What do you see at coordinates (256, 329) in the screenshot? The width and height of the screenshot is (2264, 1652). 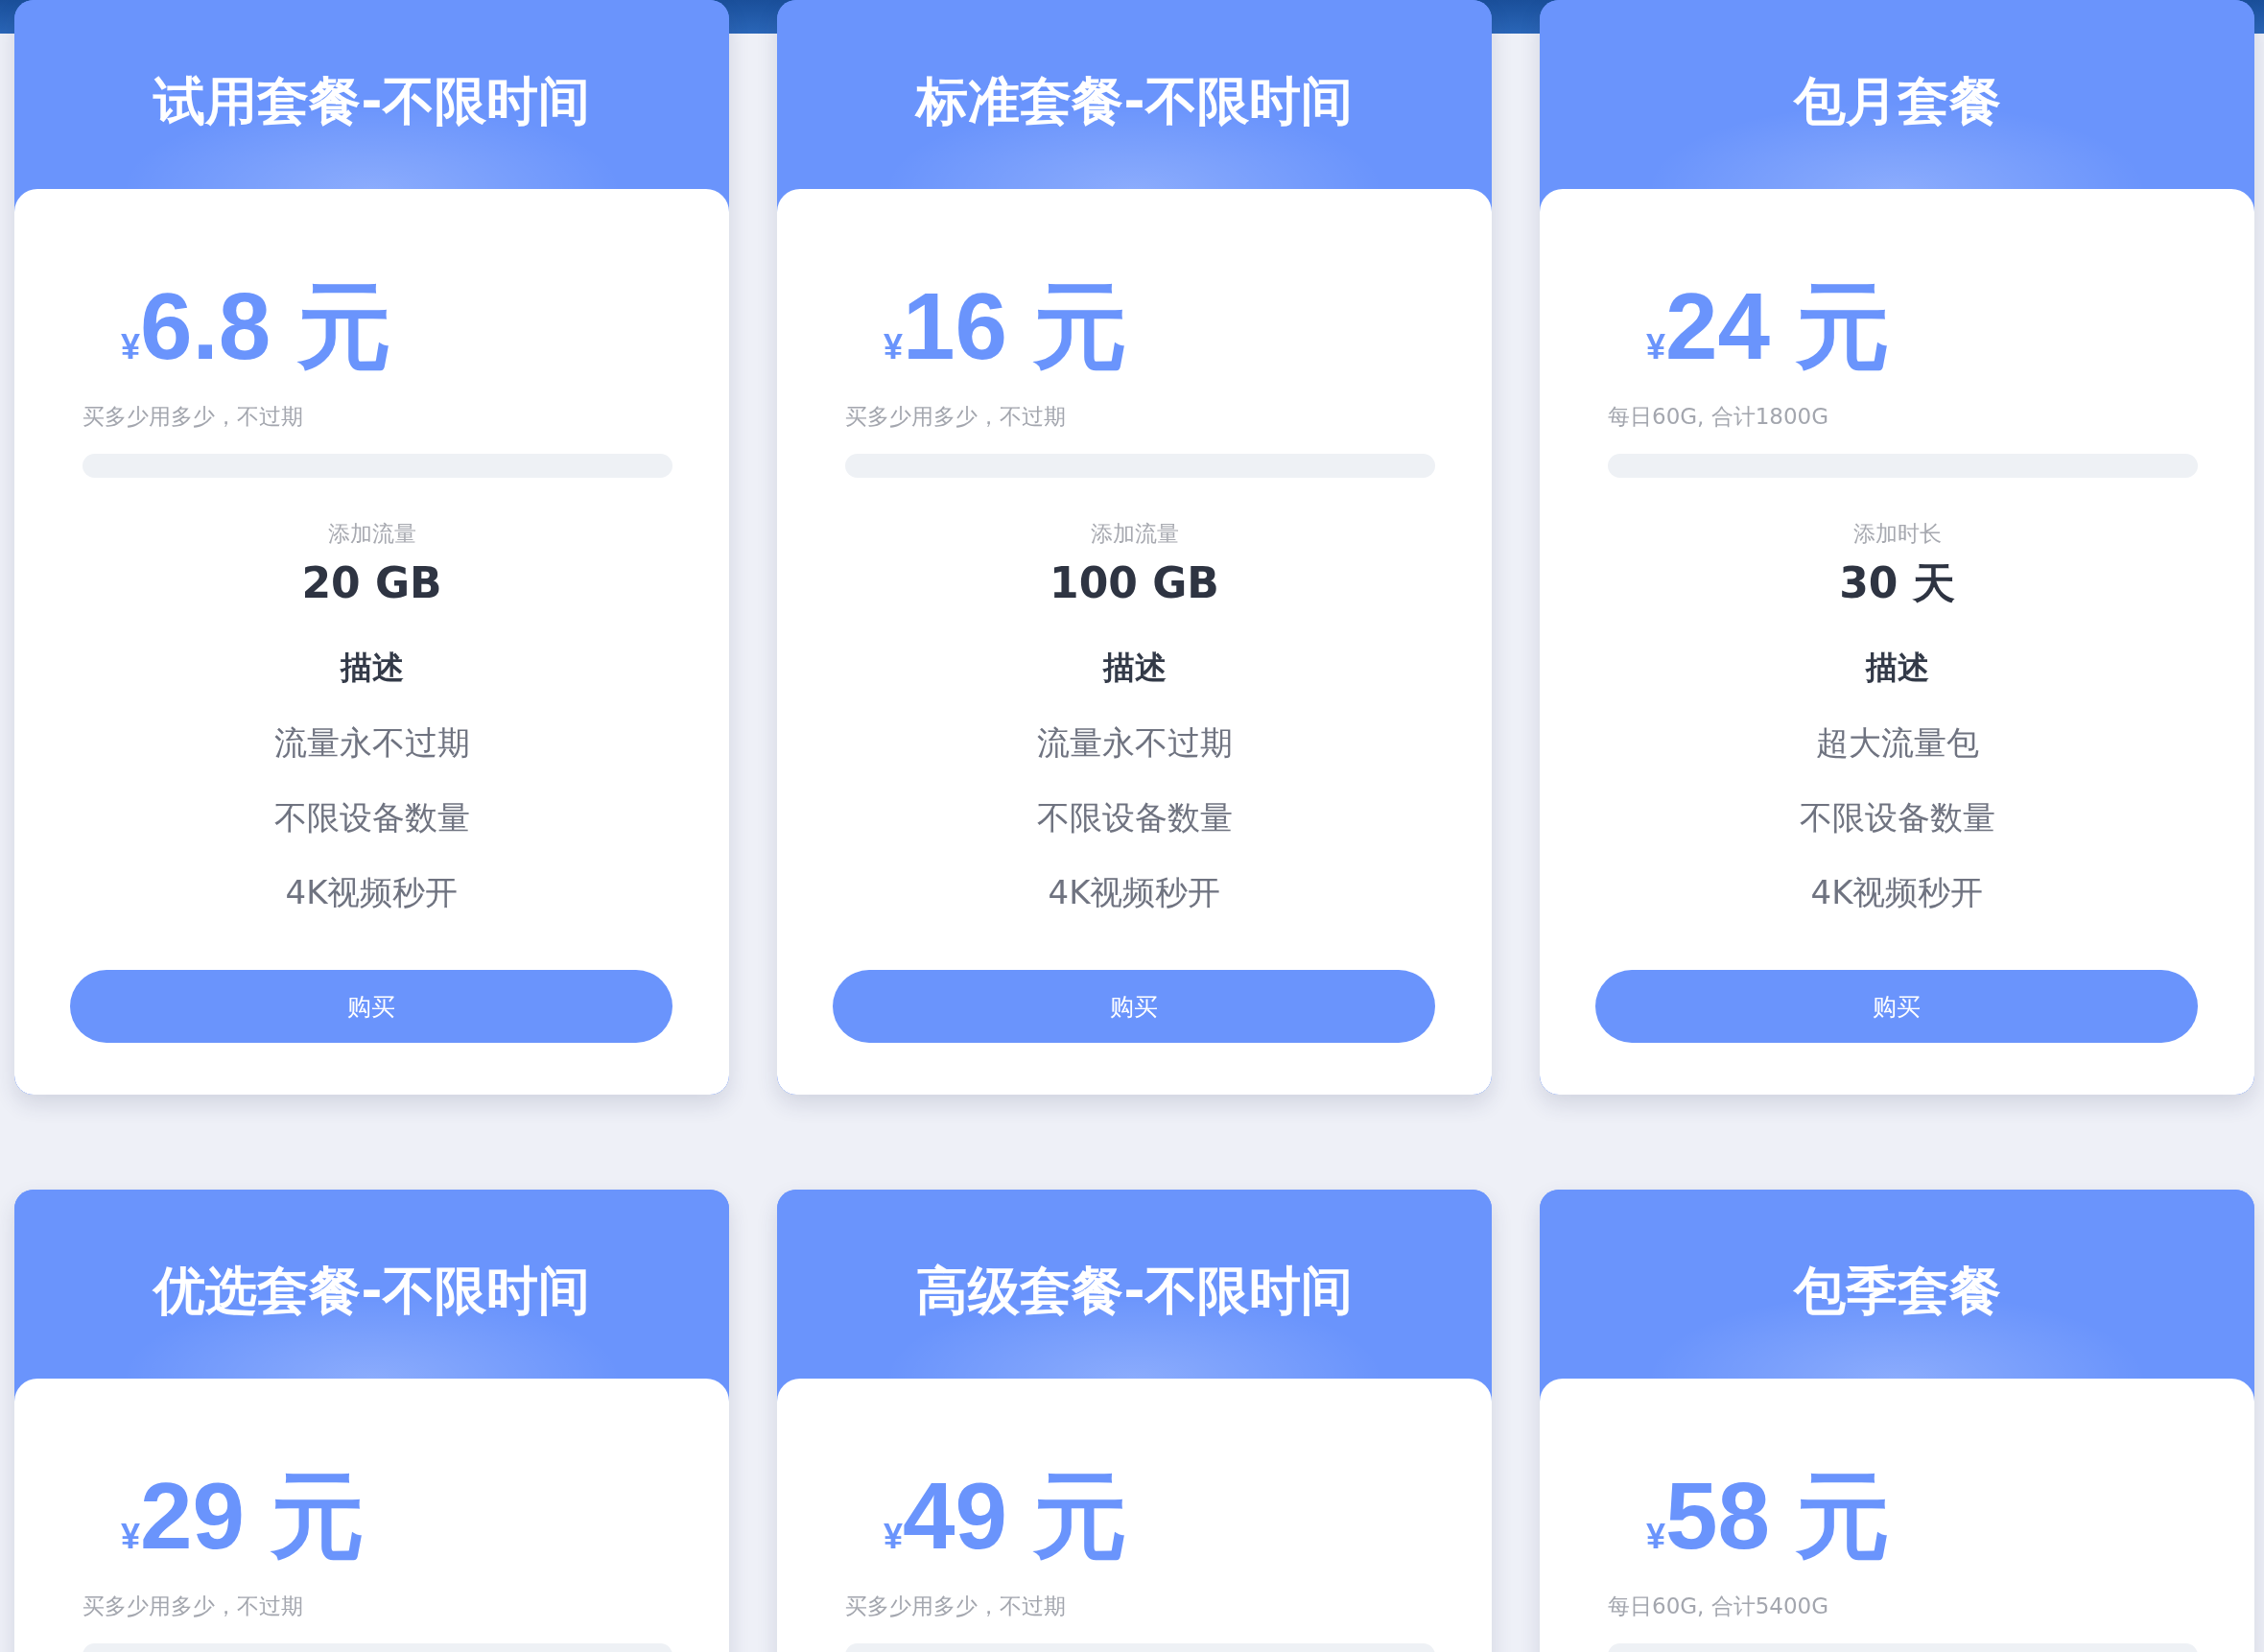 I see `price-text: ¥6.8 元` at bounding box center [256, 329].